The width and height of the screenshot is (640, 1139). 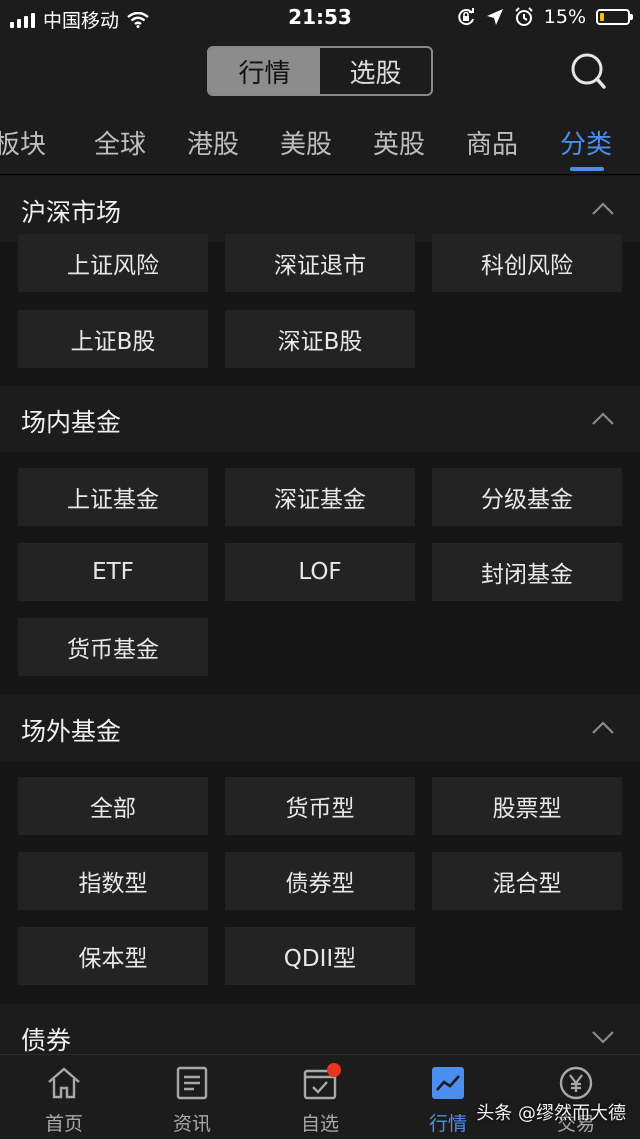 What do you see at coordinates (603, 1037) in the screenshot?
I see `chevron-down-icon` at bounding box center [603, 1037].